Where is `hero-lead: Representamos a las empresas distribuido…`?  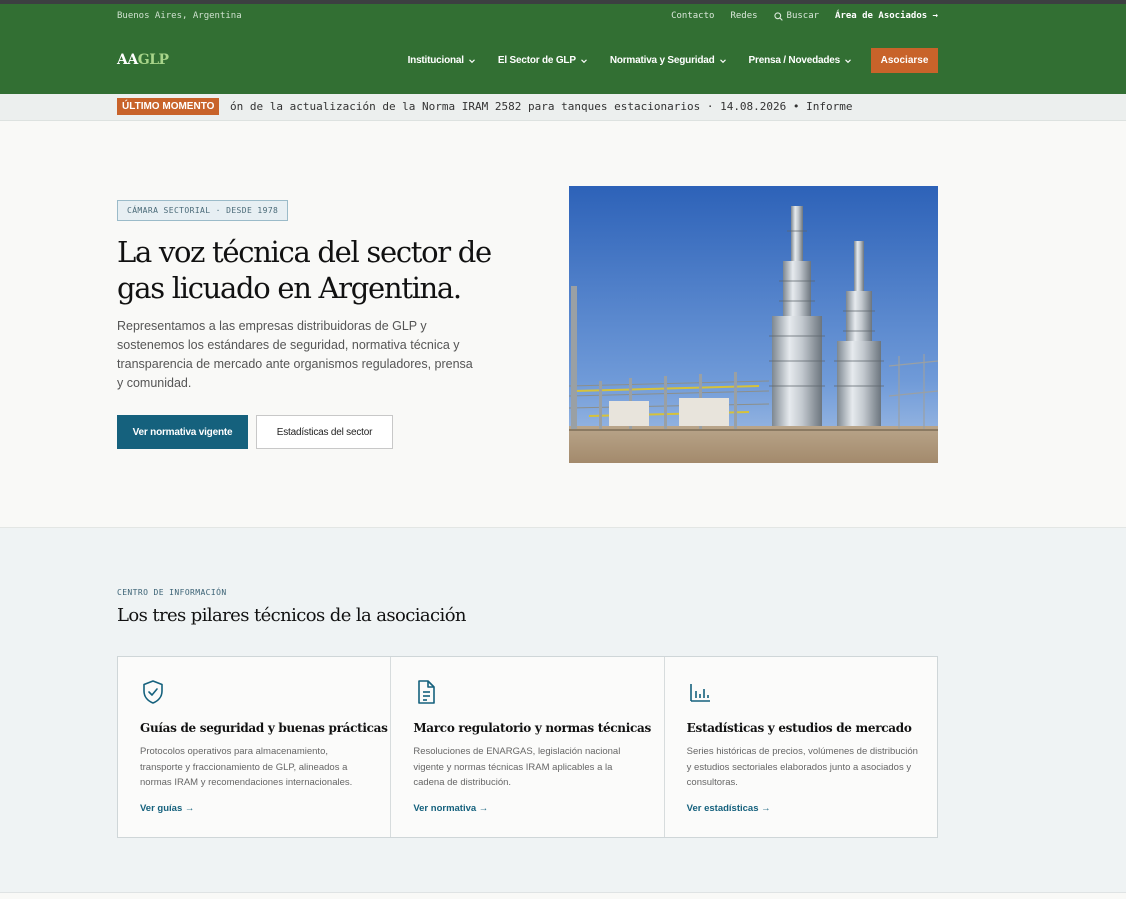
hero-lead: Representamos a las empresas distribuido… is located at coordinates (295, 354).